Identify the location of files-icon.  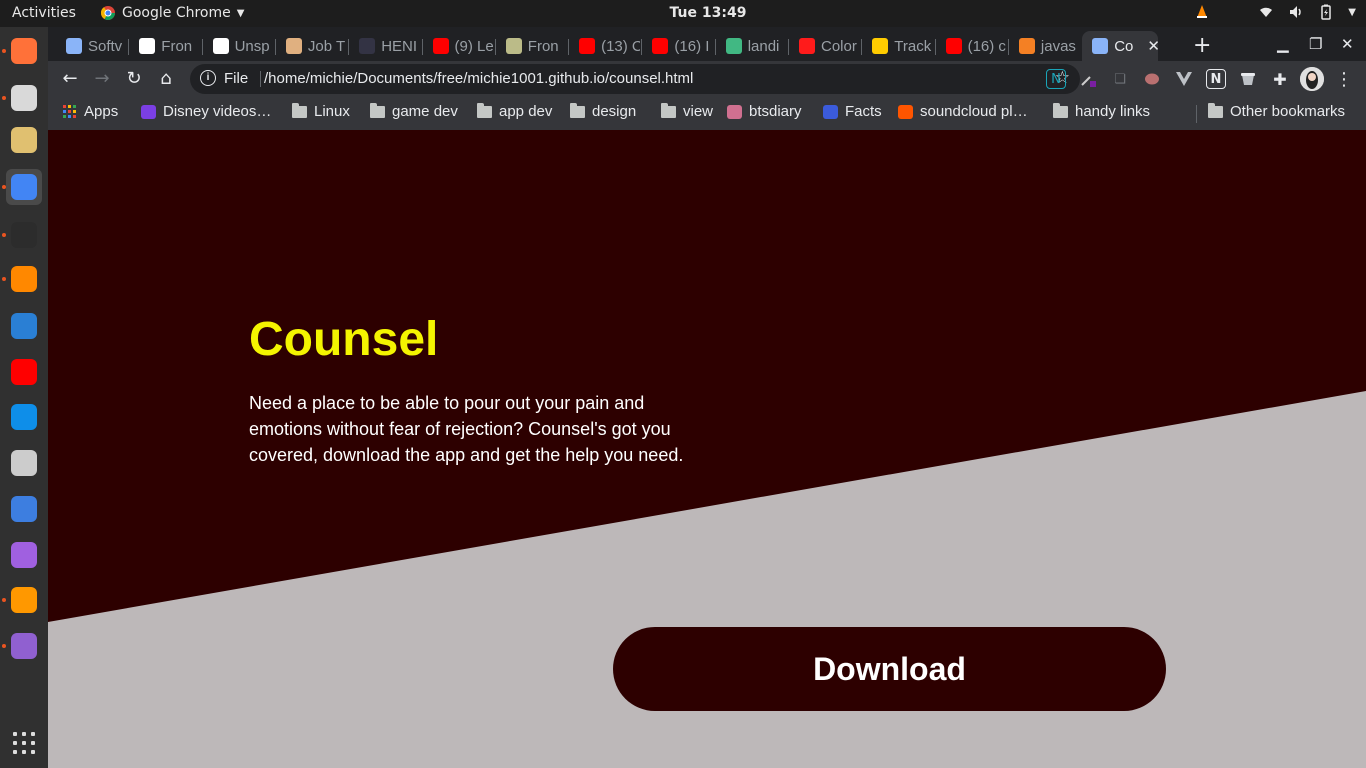
(24, 98).